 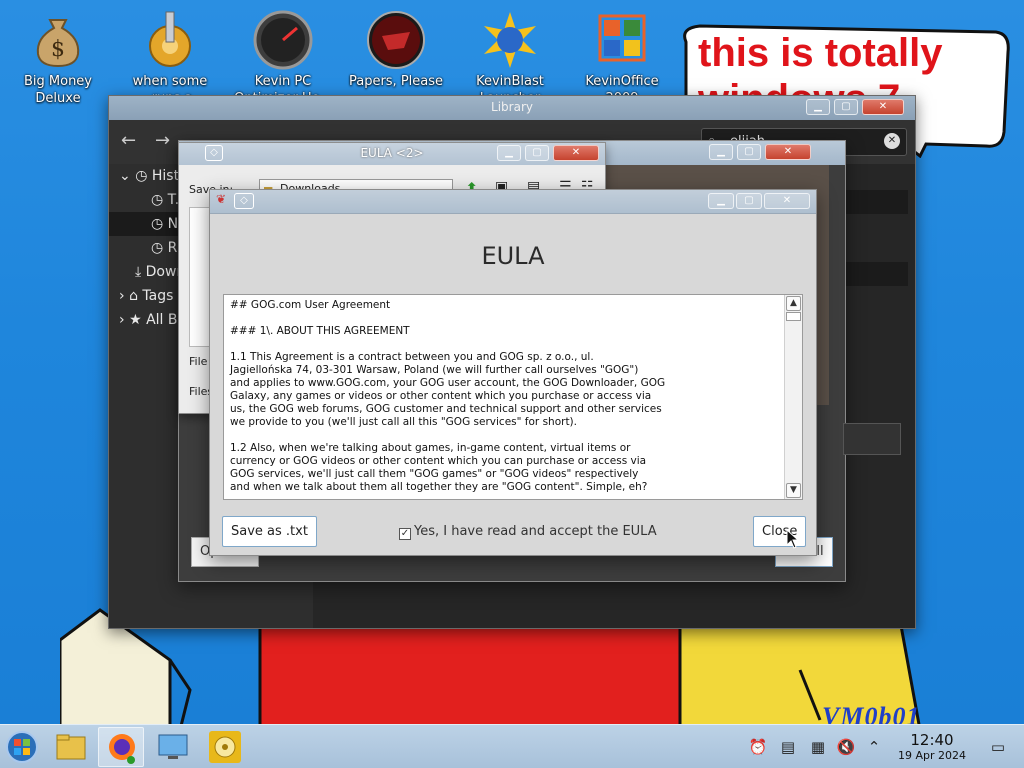 I want to click on close-window-button: ✕, so click(x=787, y=201).